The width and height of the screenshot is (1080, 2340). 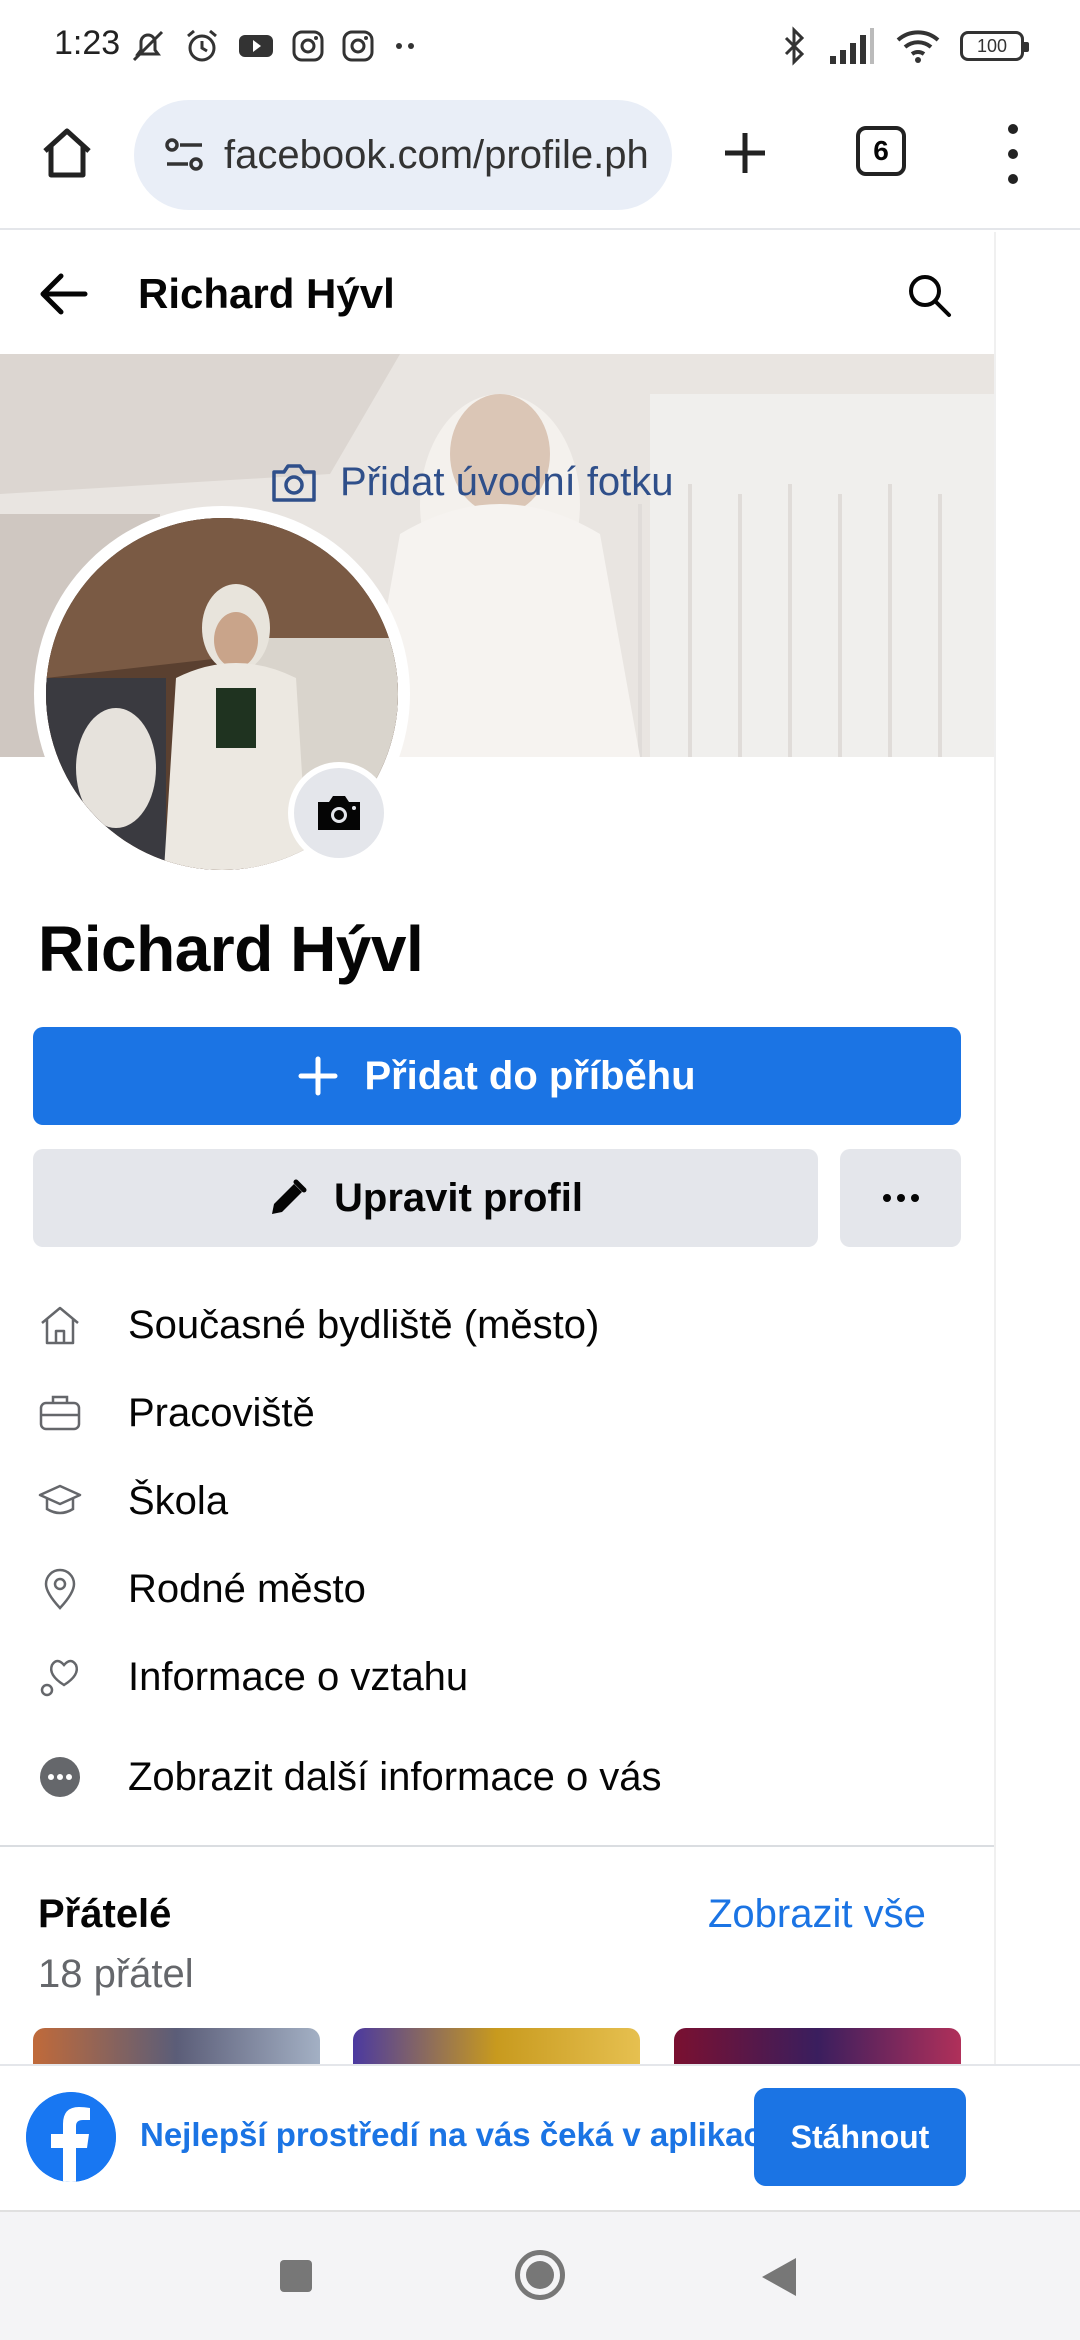 I want to click on add-cover-photo-button: Přidat úvodní fotku, so click(x=472, y=482).